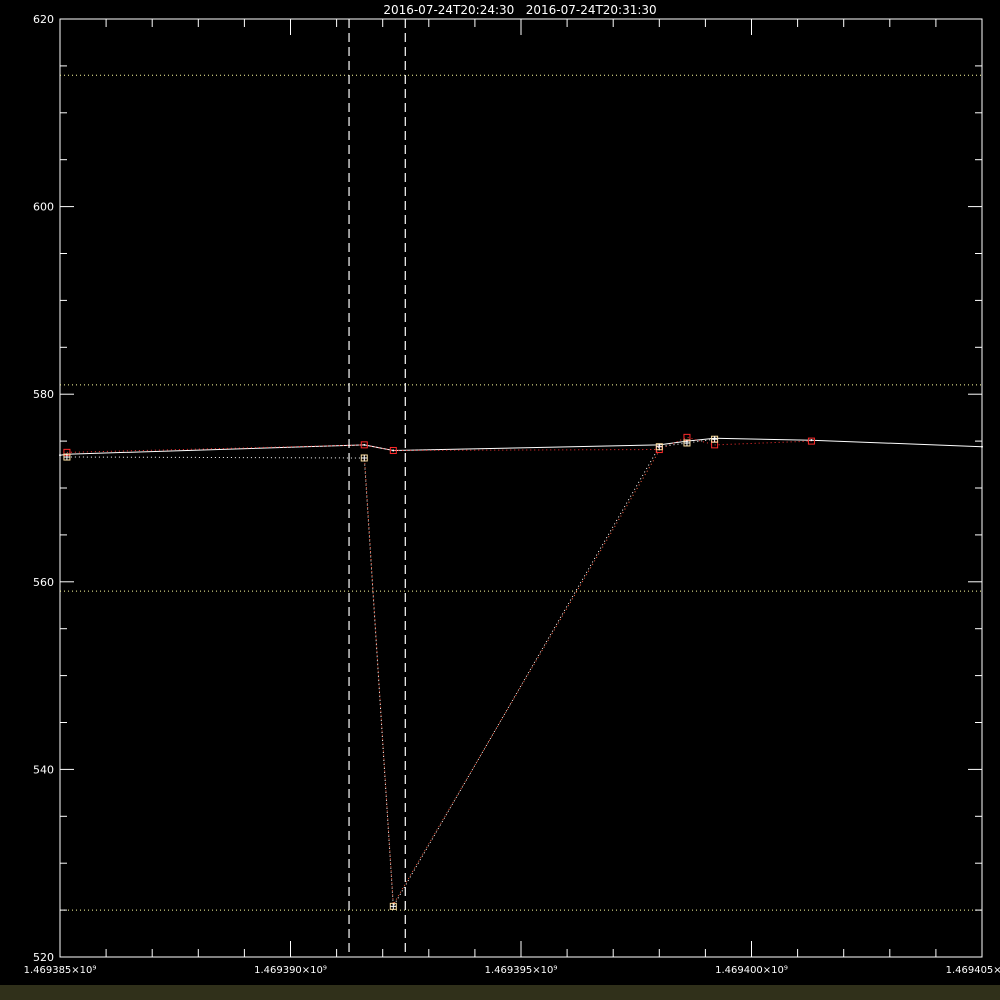 Image resolution: width=1000 pixels, height=1000 pixels. Describe the element at coordinates (60, 970) in the screenshot. I see `x-tick-label: 1.469385×10⁹` at that location.